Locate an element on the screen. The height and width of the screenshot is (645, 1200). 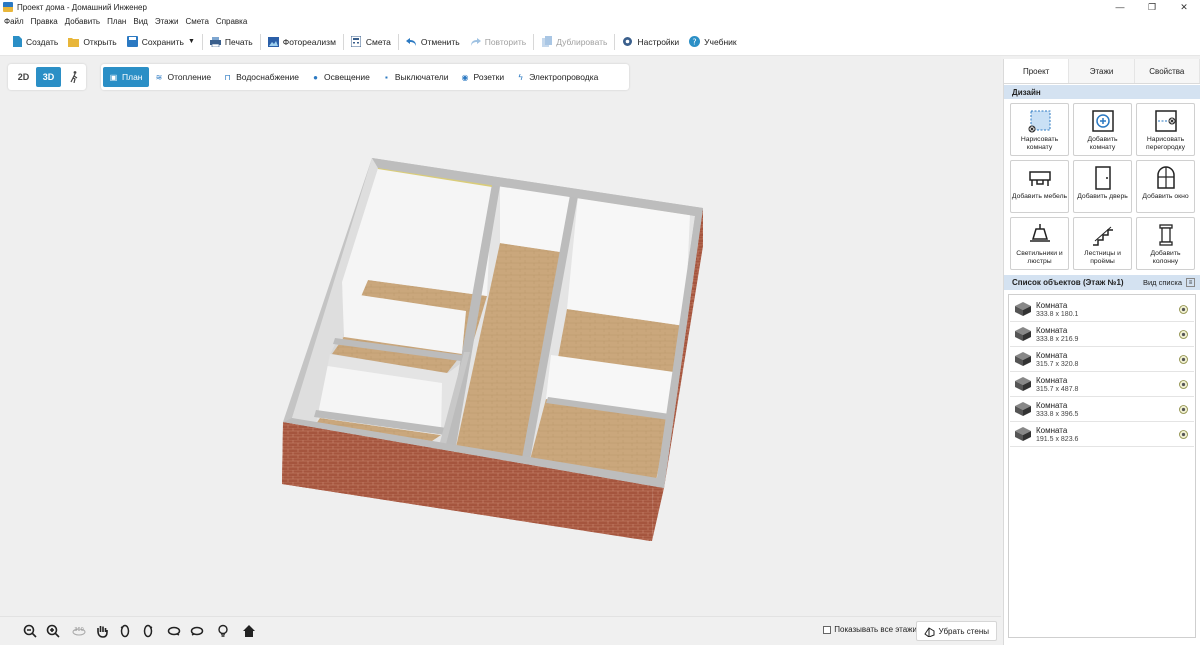
lamps-button: Светильники и люстры is located at coordinates (1039, 243).